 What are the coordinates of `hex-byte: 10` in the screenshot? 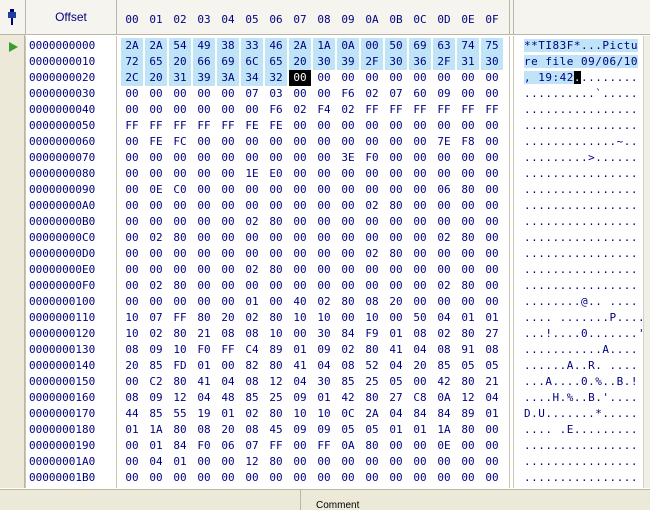 It's located at (324, 414).